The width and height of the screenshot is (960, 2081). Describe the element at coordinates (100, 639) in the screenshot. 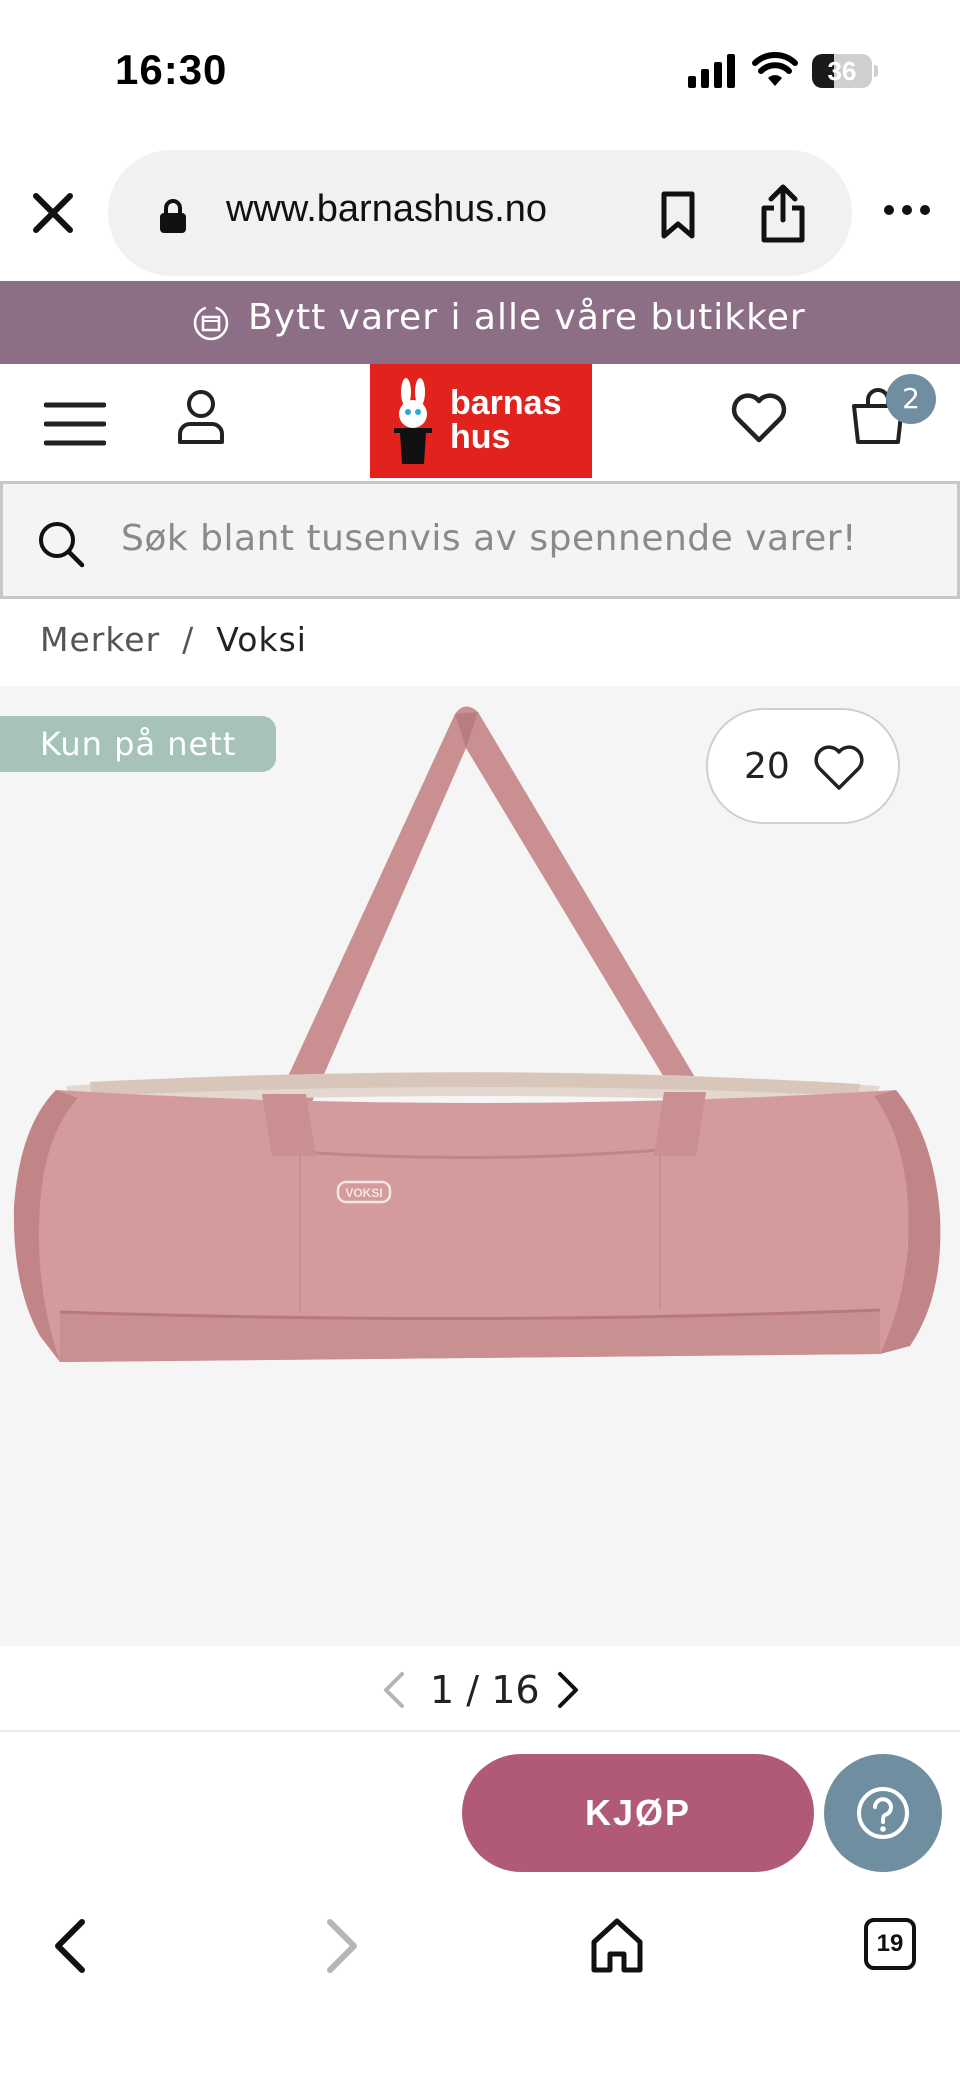

I see `breadcrumb-link-merker: Merker` at that location.